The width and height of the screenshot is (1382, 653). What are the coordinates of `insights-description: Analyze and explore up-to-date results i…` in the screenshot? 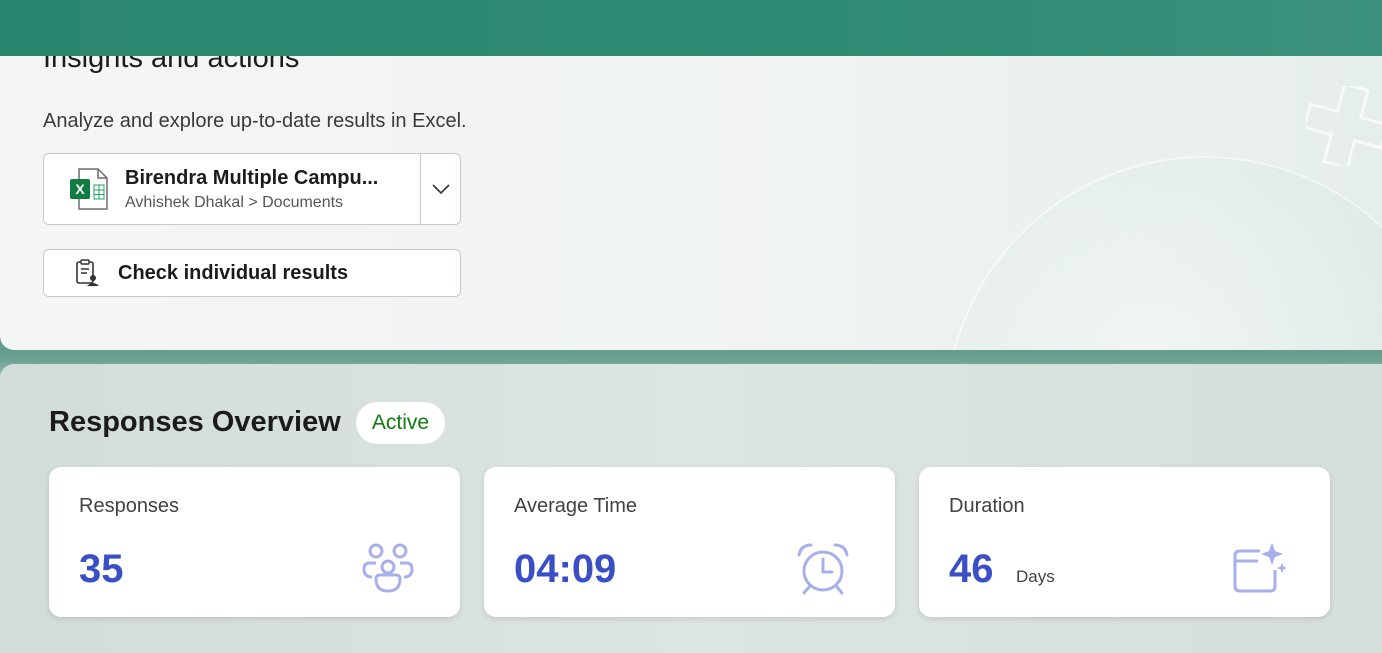 It's located at (255, 121).